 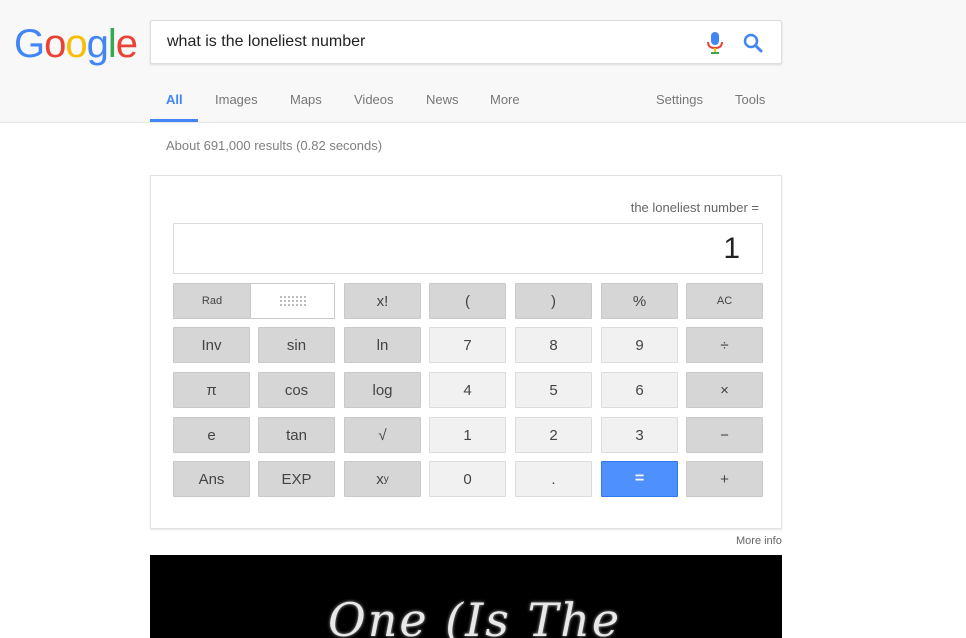 I want to click on microphone-icon, so click(x=715, y=43).